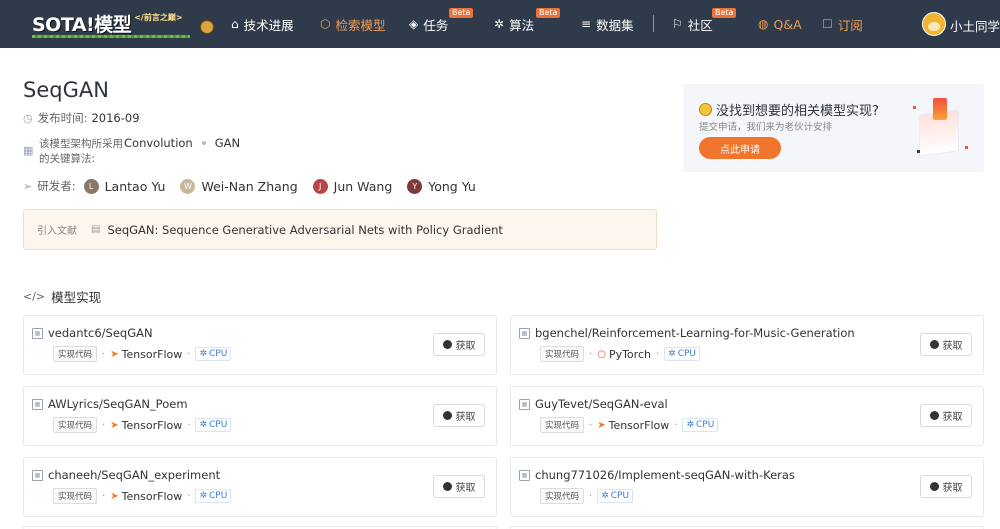  What do you see at coordinates (975, 25) in the screenshot?
I see `user-name: 小土同学` at bounding box center [975, 25].